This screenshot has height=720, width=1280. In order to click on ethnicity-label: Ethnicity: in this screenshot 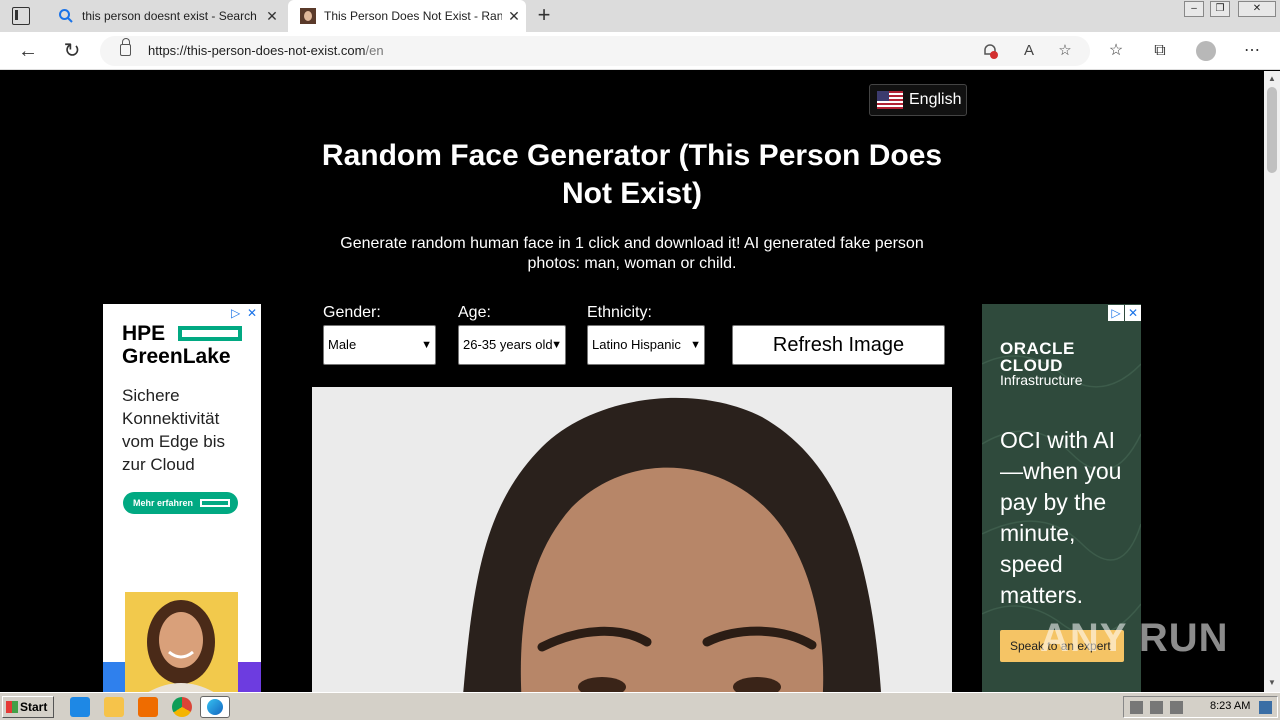, I will do `click(619, 312)`.